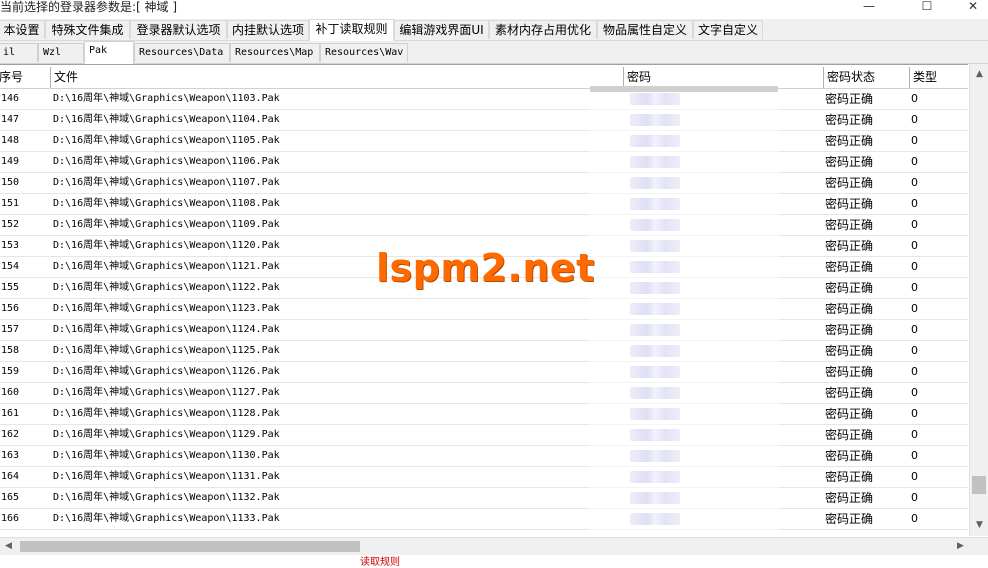  I want to click on scroll-down-icon: ▼, so click(979, 525).